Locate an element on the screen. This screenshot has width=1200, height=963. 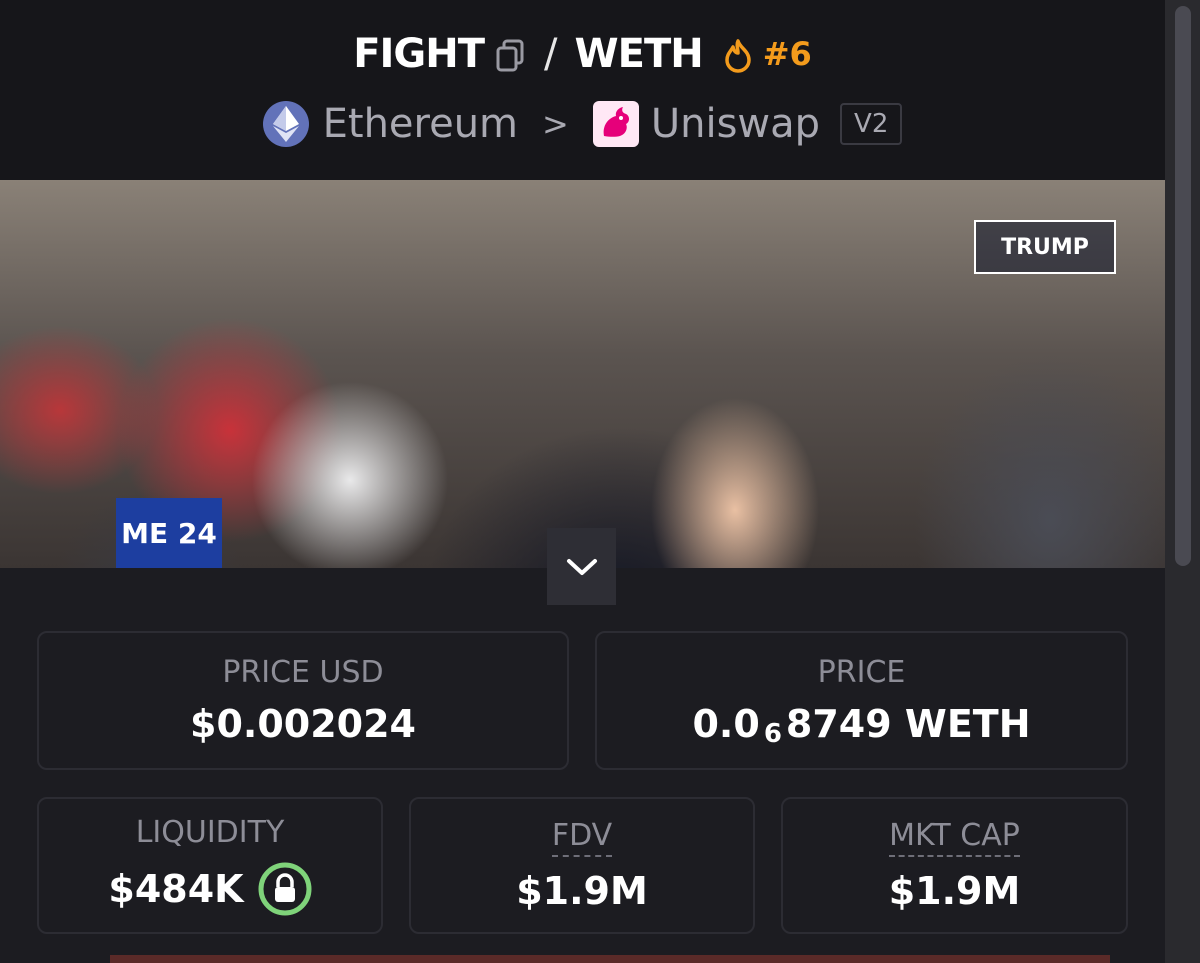
next-section-edge is located at coordinates (610, 959).